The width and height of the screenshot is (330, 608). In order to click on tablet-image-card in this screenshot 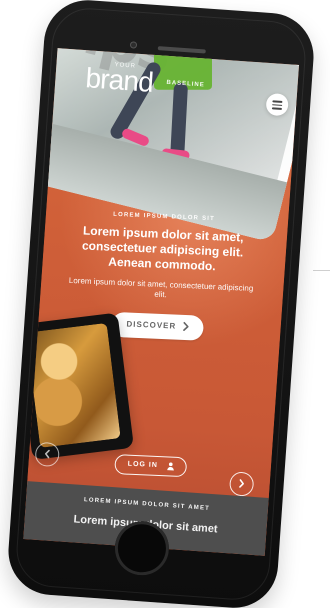, I will do `click(78, 386)`.